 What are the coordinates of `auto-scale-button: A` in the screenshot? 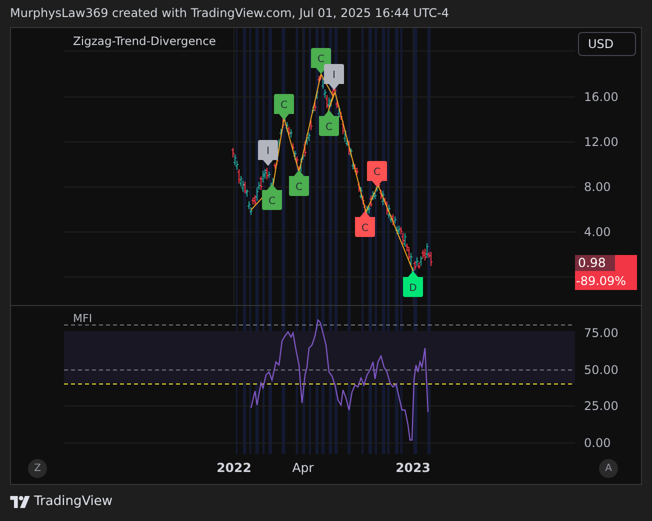 It's located at (608, 468).